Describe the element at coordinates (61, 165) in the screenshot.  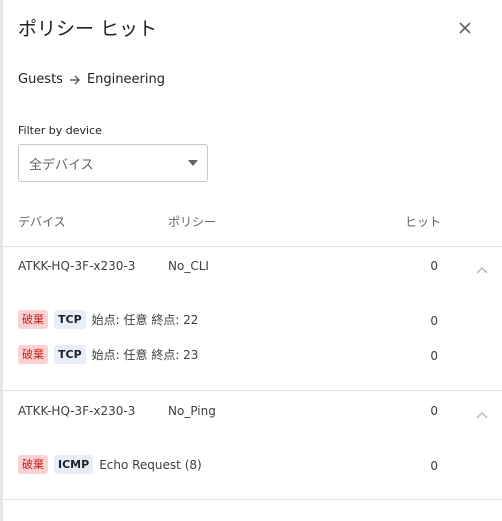
I see `device-filter-value: 全デバイス` at that location.